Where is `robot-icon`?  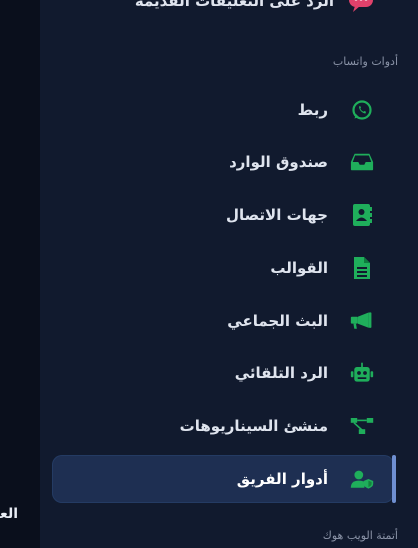 robot-icon is located at coordinates (362, 373).